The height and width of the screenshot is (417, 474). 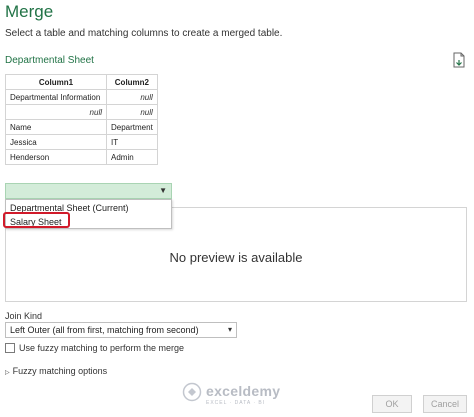 I want to click on table-cell: Jessica, so click(x=56, y=142).